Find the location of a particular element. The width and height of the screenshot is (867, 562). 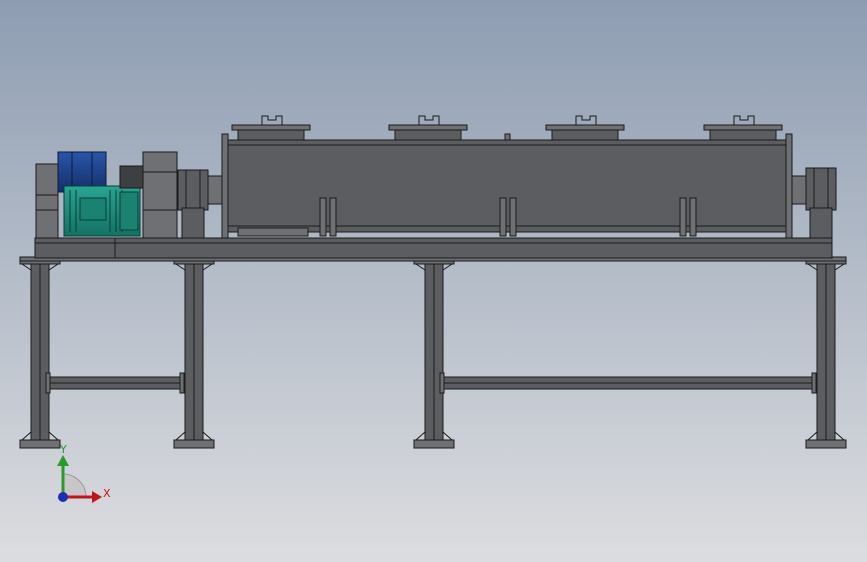

triad-y-label: Y is located at coordinates (63, 449).